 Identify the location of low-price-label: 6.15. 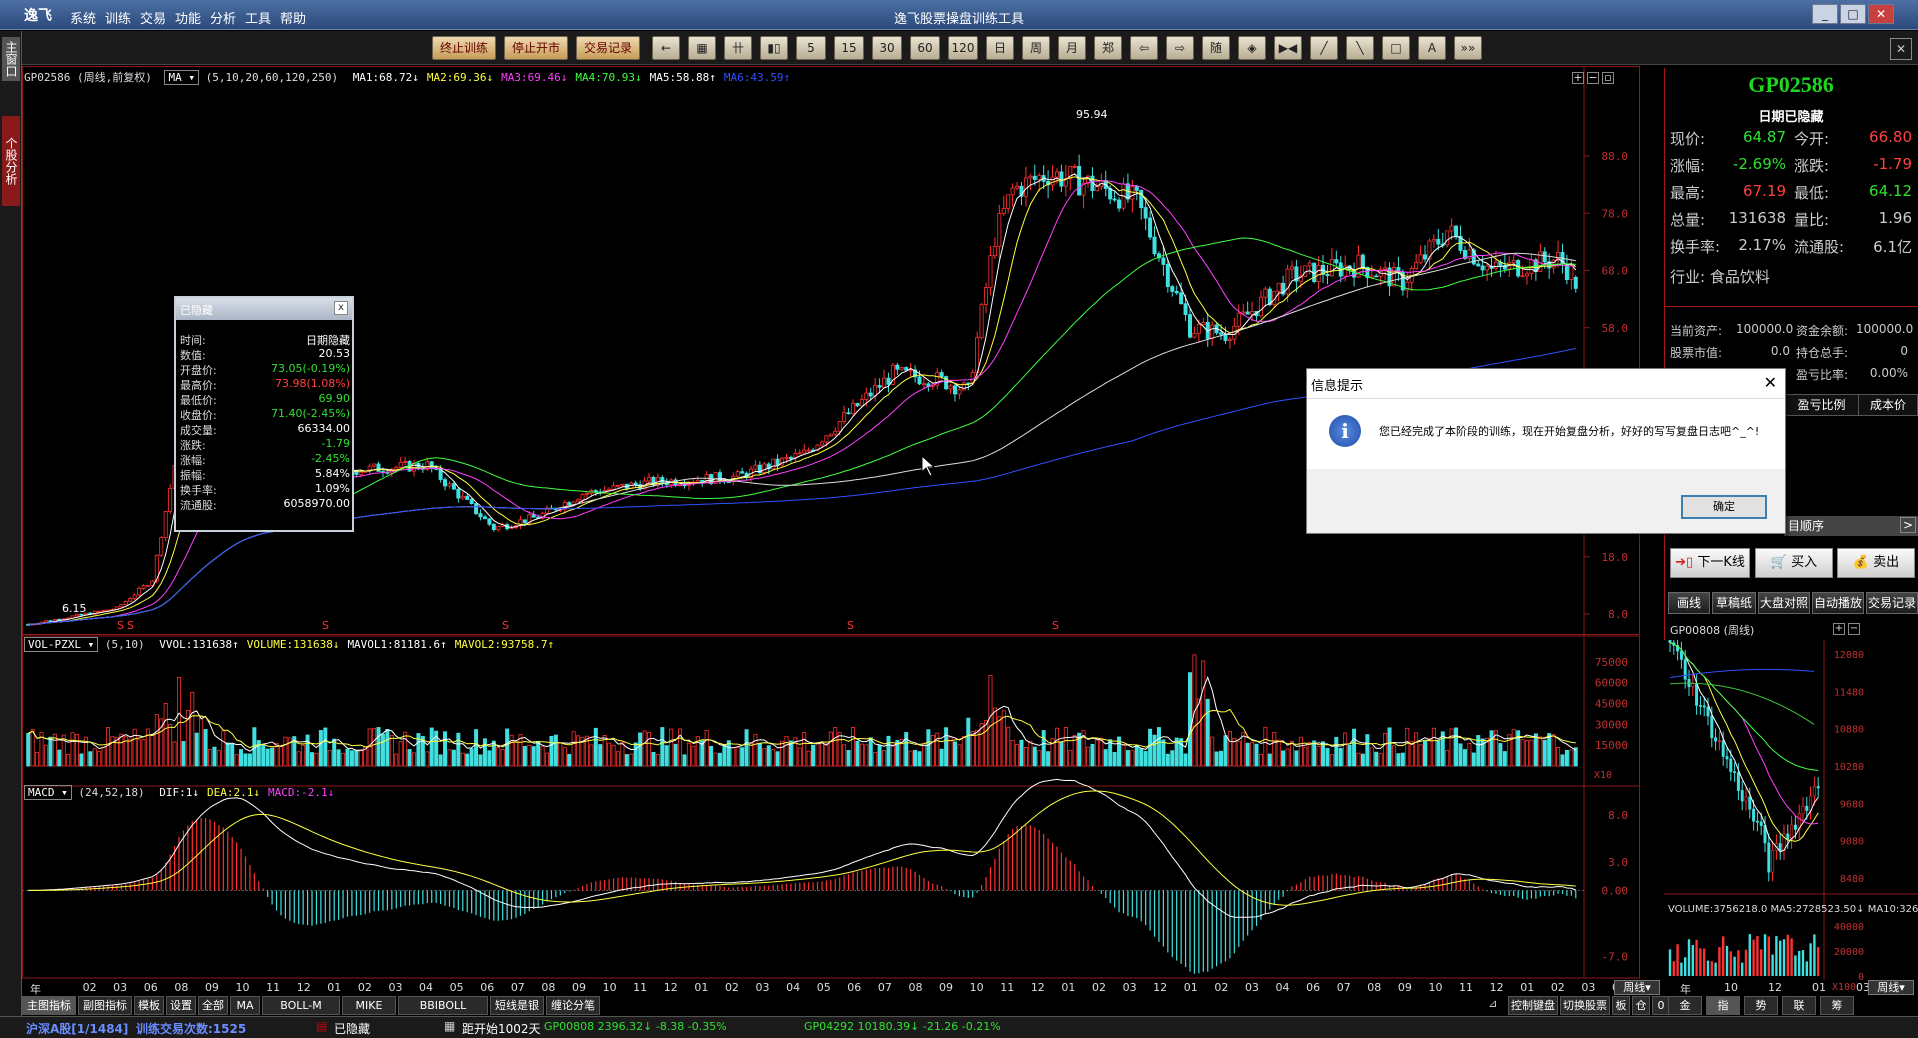
(74, 608).